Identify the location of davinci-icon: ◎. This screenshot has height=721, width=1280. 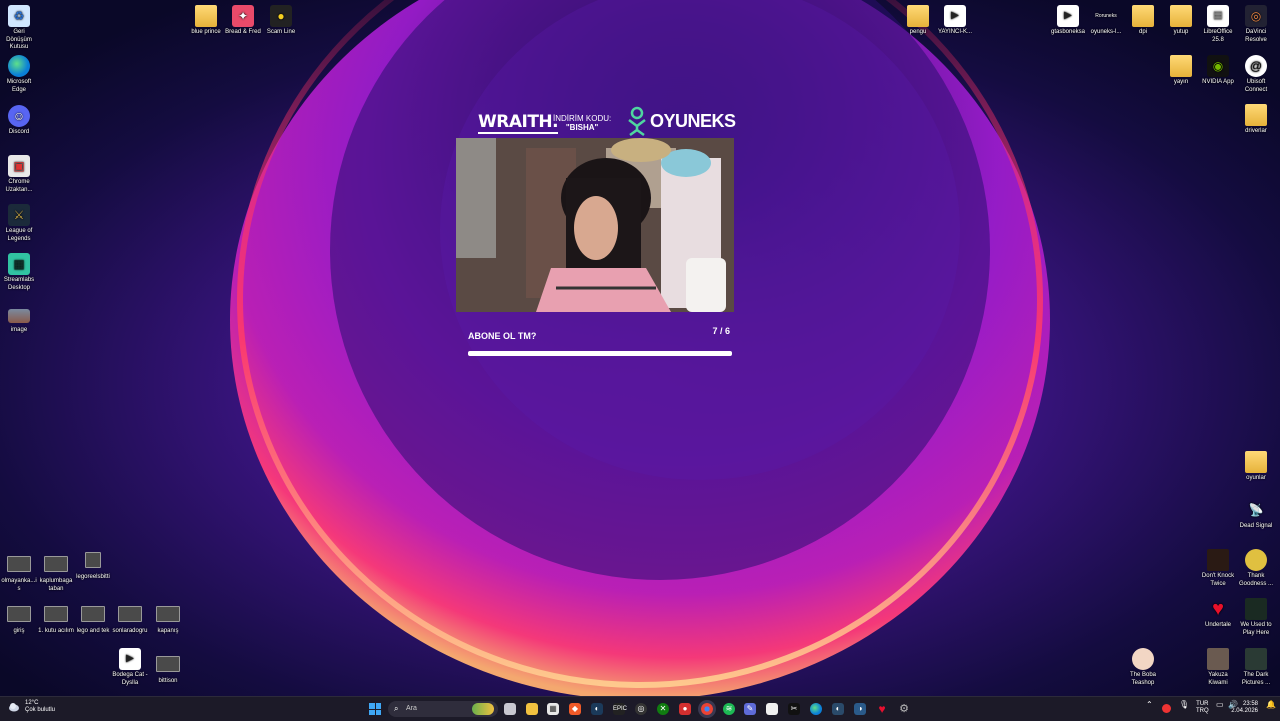
(1256, 16).